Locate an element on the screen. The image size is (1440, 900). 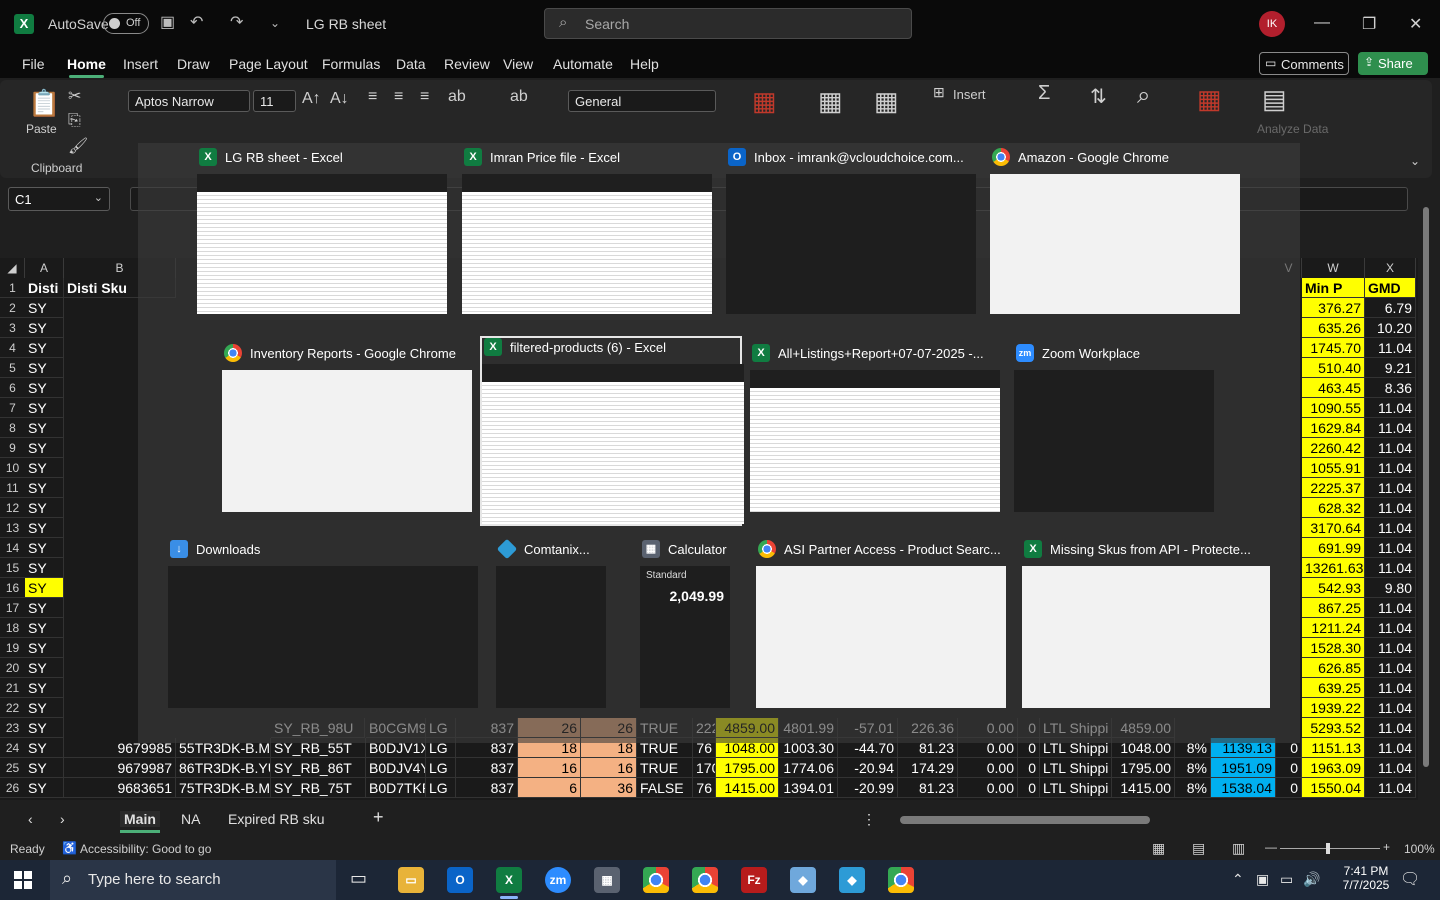
font-name-select: Aptos Narrow is located at coordinates (189, 101).